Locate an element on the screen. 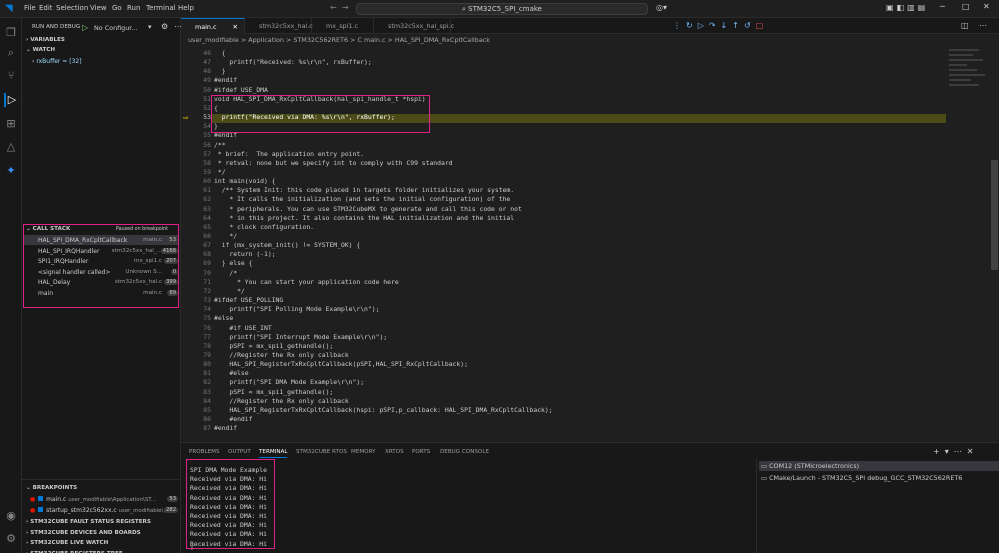  tab-problems: PROBLEMS is located at coordinates (204, 452).